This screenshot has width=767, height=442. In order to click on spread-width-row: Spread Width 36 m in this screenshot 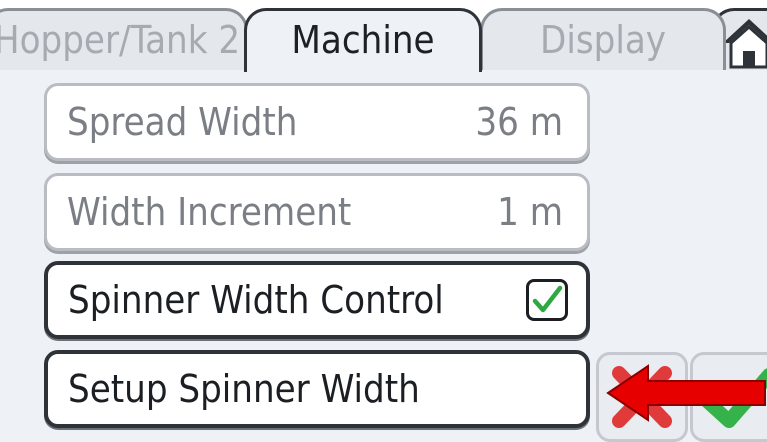, I will do `click(317, 122)`.